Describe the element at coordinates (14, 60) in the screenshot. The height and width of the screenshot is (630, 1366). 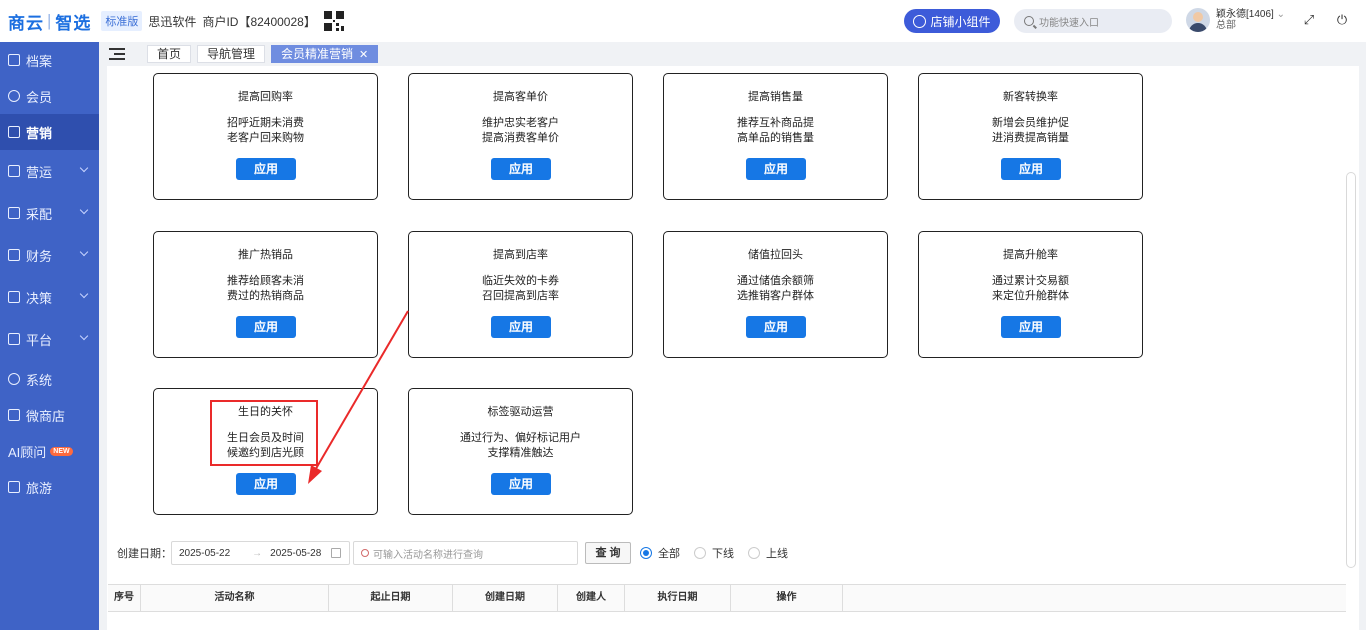
I see `archive-icon` at that location.